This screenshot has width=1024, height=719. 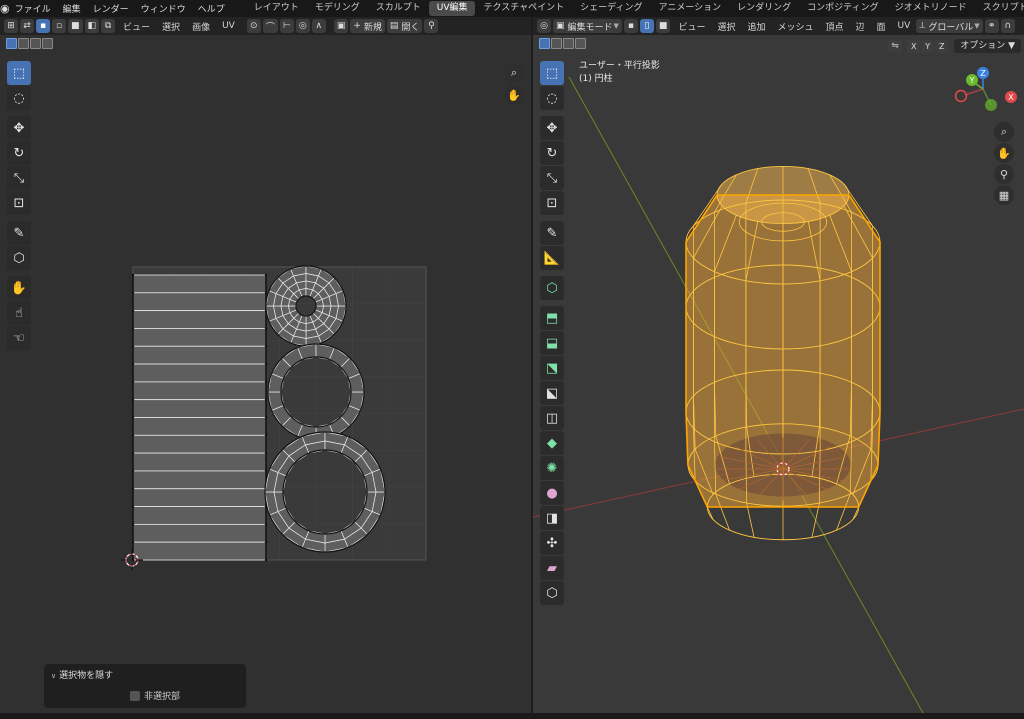 What do you see at coordinates (59, 26) in the screenshot?
I see `edge-select-icon: ▫` at bounding box center [59, 26].